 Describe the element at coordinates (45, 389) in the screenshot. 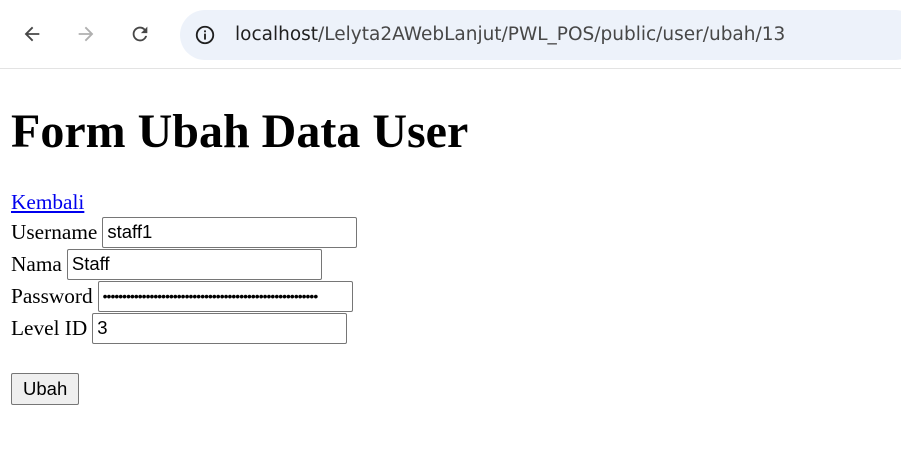

I see `submit-button: Ubah` at that location.